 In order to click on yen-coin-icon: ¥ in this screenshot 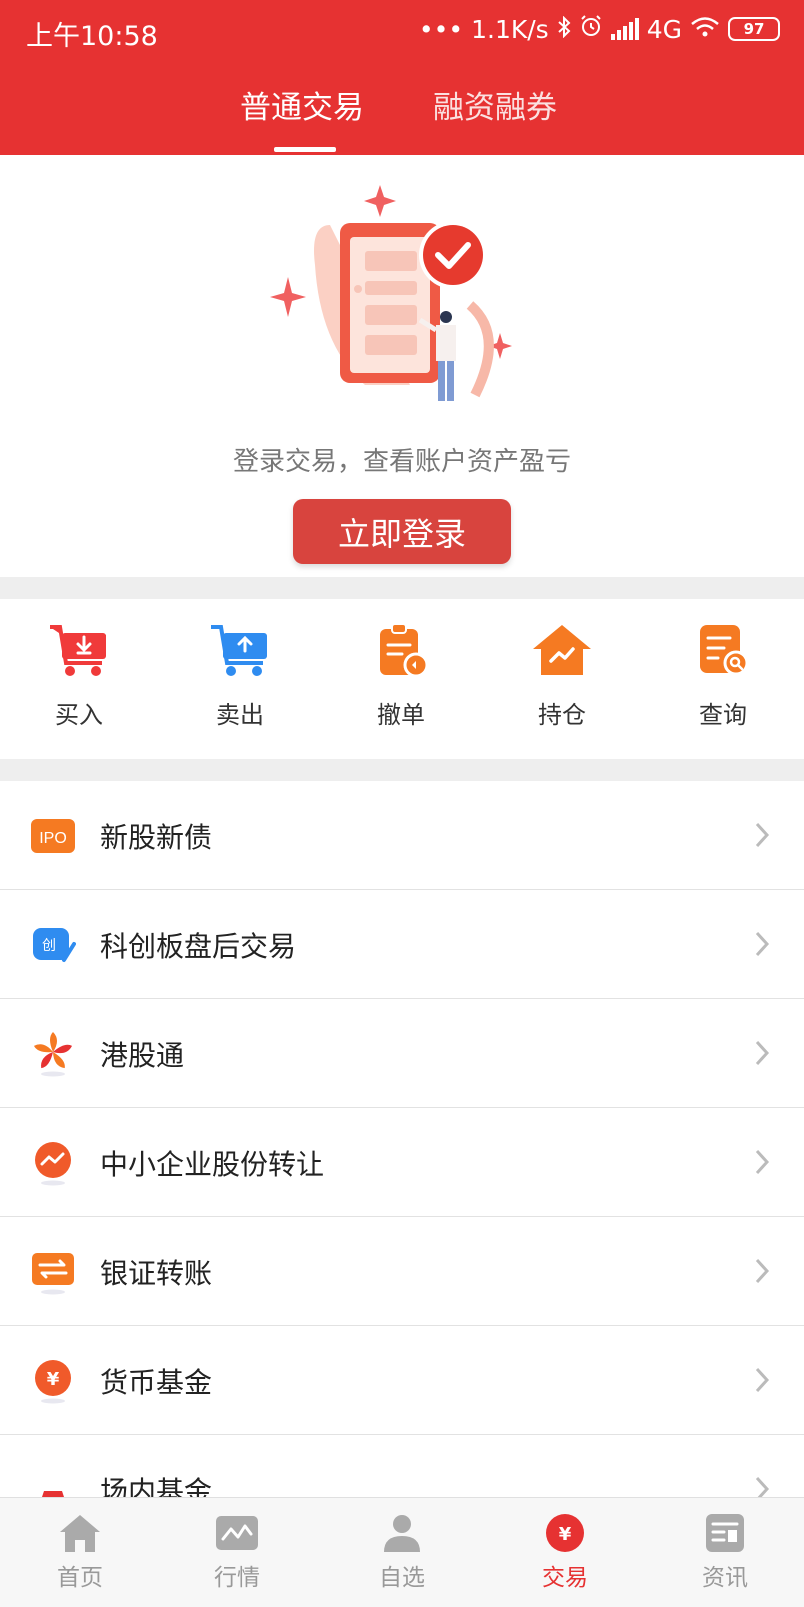, I will do `click(565, 1533)`.